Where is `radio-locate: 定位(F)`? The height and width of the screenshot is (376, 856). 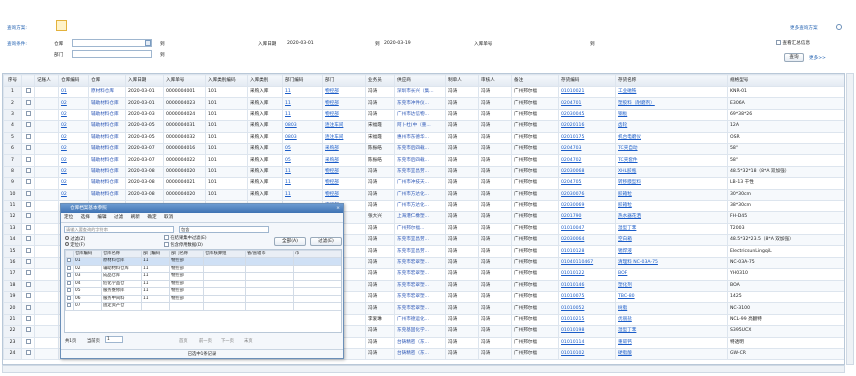 radio-locate: 定位(F) is located at coordinates (75, 245).